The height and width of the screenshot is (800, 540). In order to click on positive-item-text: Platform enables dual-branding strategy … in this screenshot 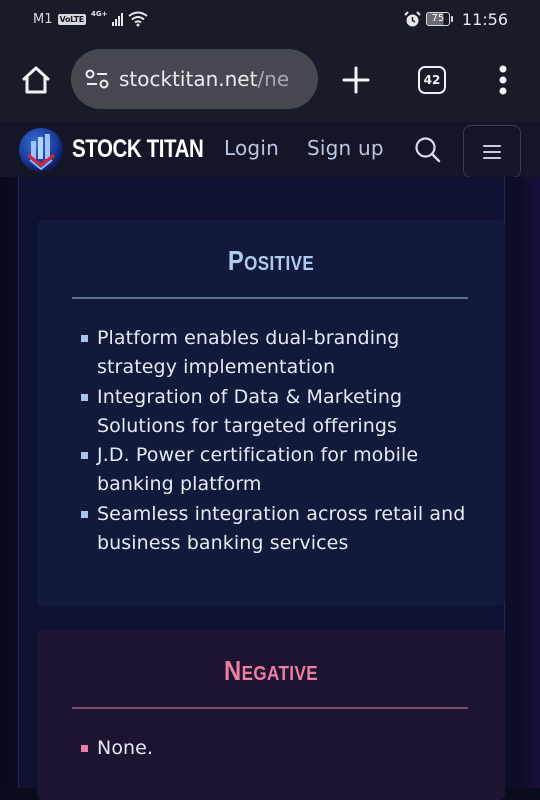, I will do `click(248, 353)`.